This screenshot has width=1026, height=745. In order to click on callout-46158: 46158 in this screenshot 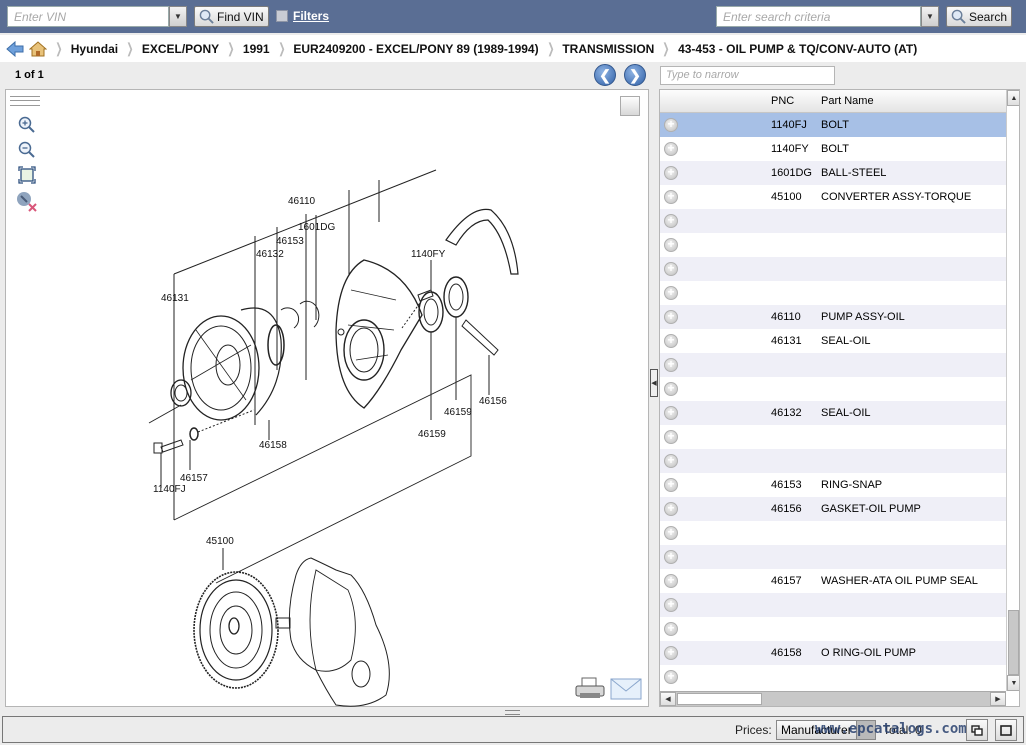, I will do `click(273, 445)`.